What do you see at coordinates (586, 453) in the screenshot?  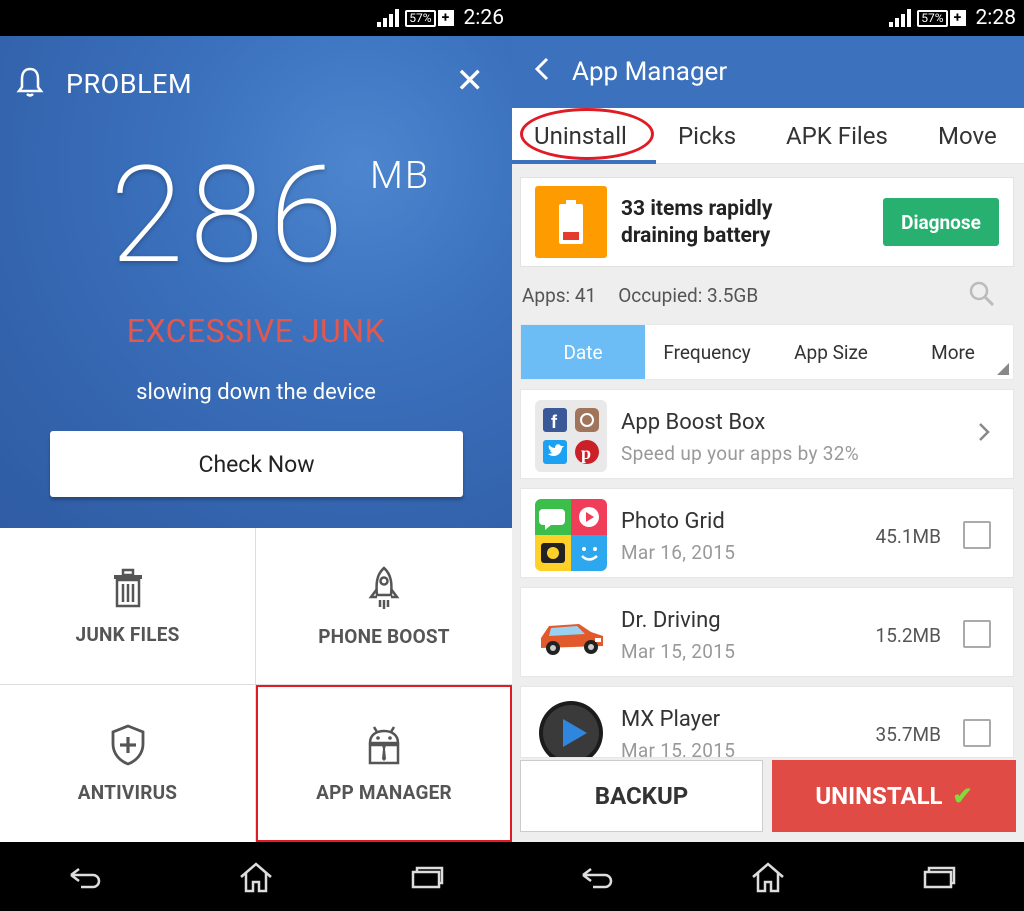 I see `svg-text: p` at bounding box center [586, 453].